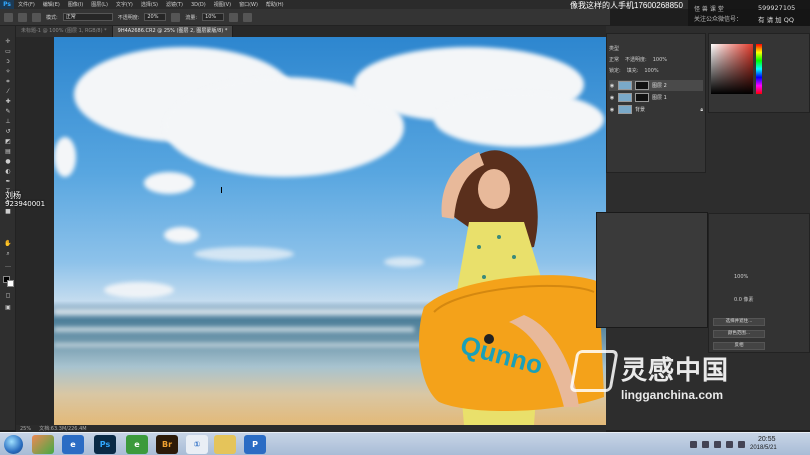 The height and width of the screenshot is (455, 810). Describe the element at coordinates (732, 69) in the screenshot. I see `color-picker-field` at that location.